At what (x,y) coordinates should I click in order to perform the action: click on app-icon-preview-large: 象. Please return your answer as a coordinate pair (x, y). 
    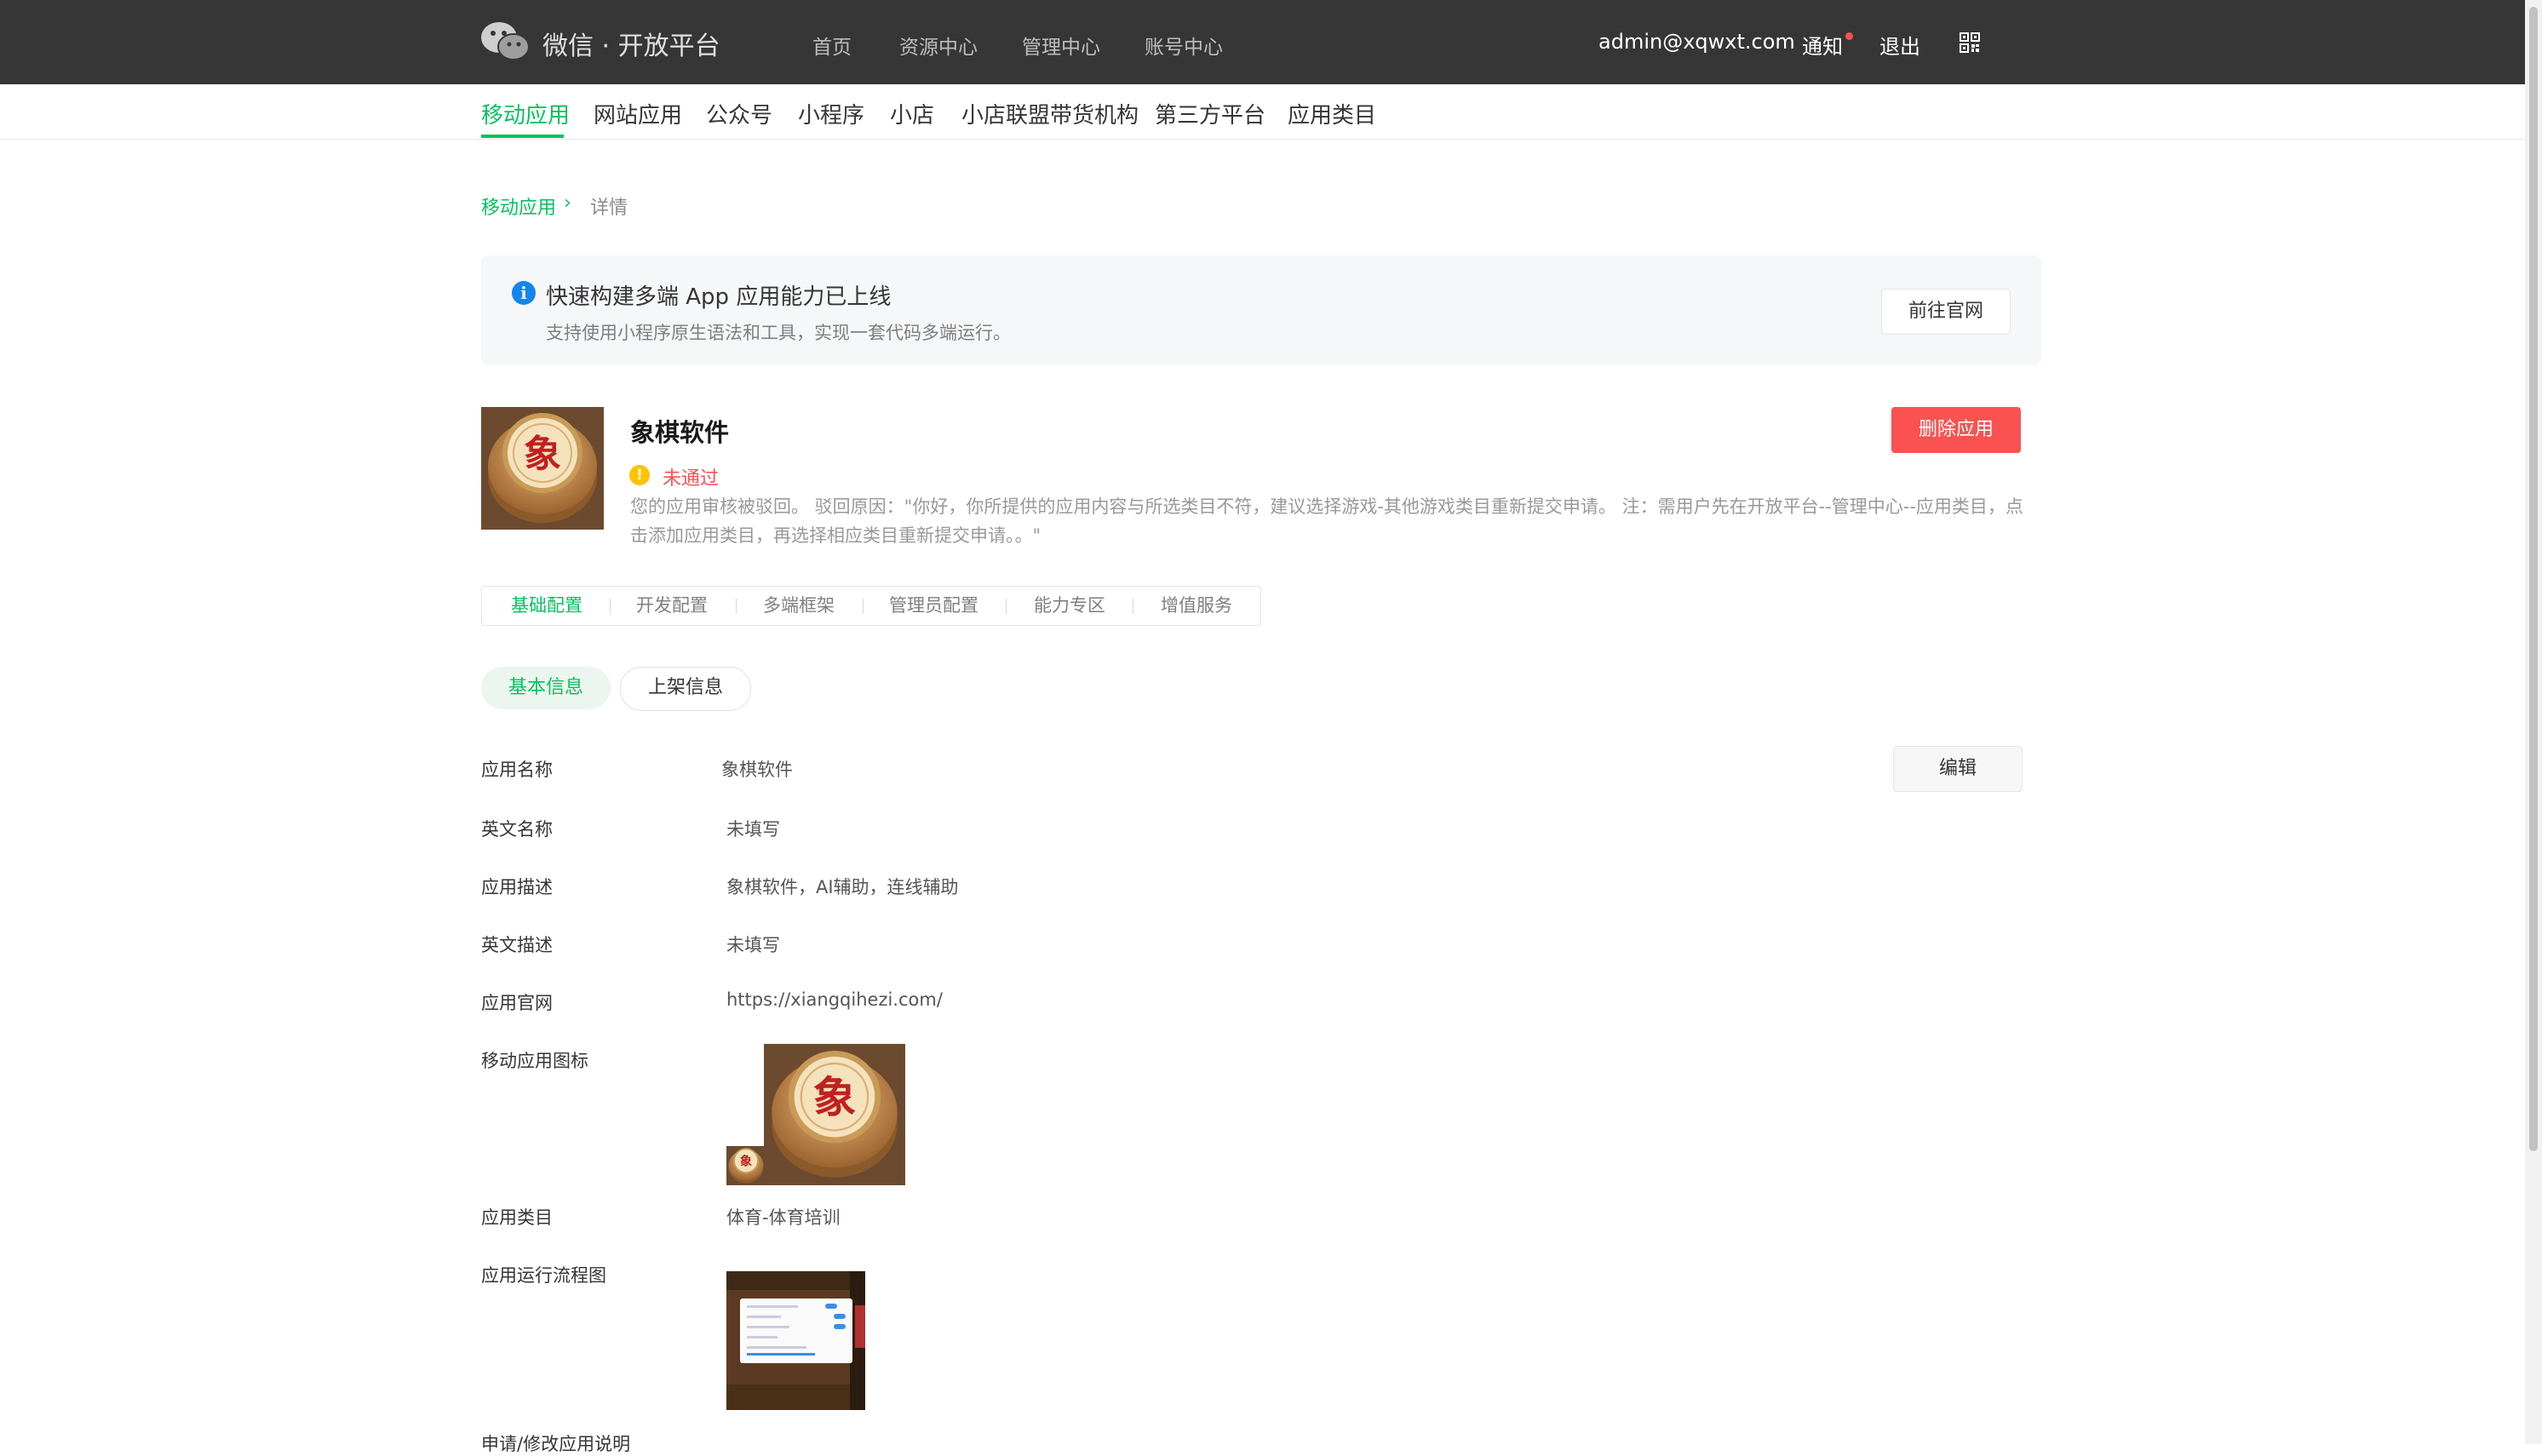
    Looking at the image, I should click on (834, 1114).